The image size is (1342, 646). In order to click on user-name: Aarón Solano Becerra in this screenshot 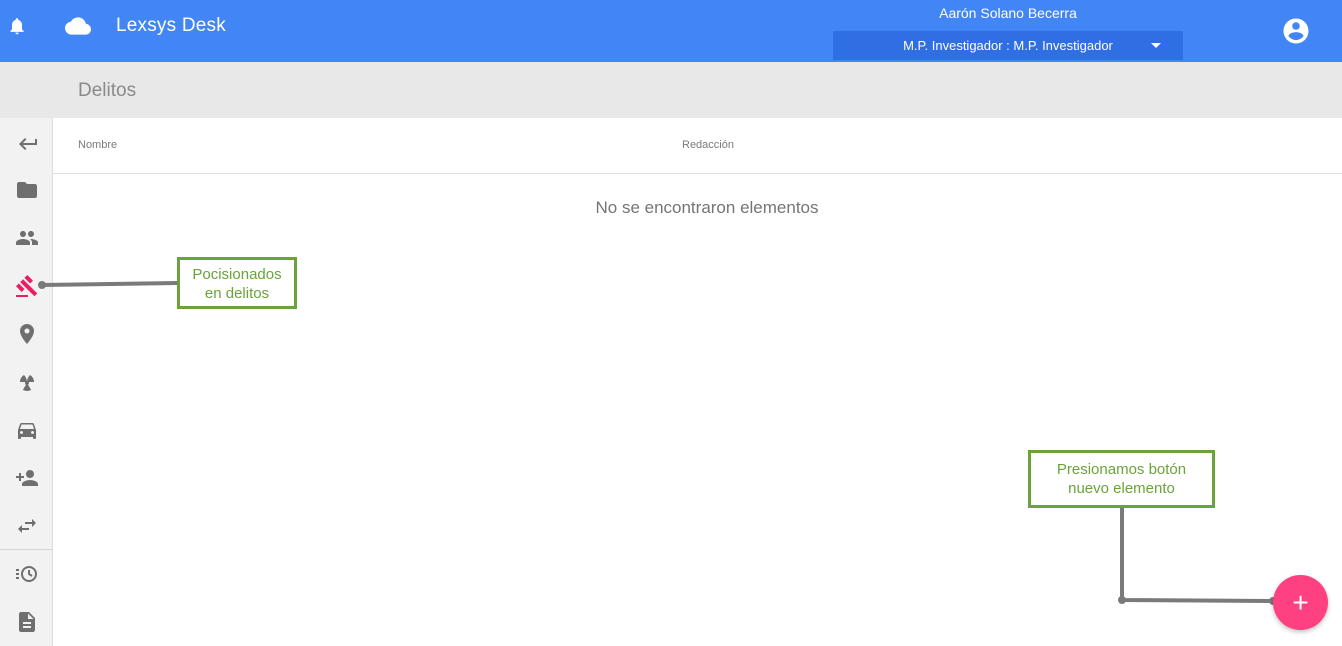, I will do `click(1008, 13)`.